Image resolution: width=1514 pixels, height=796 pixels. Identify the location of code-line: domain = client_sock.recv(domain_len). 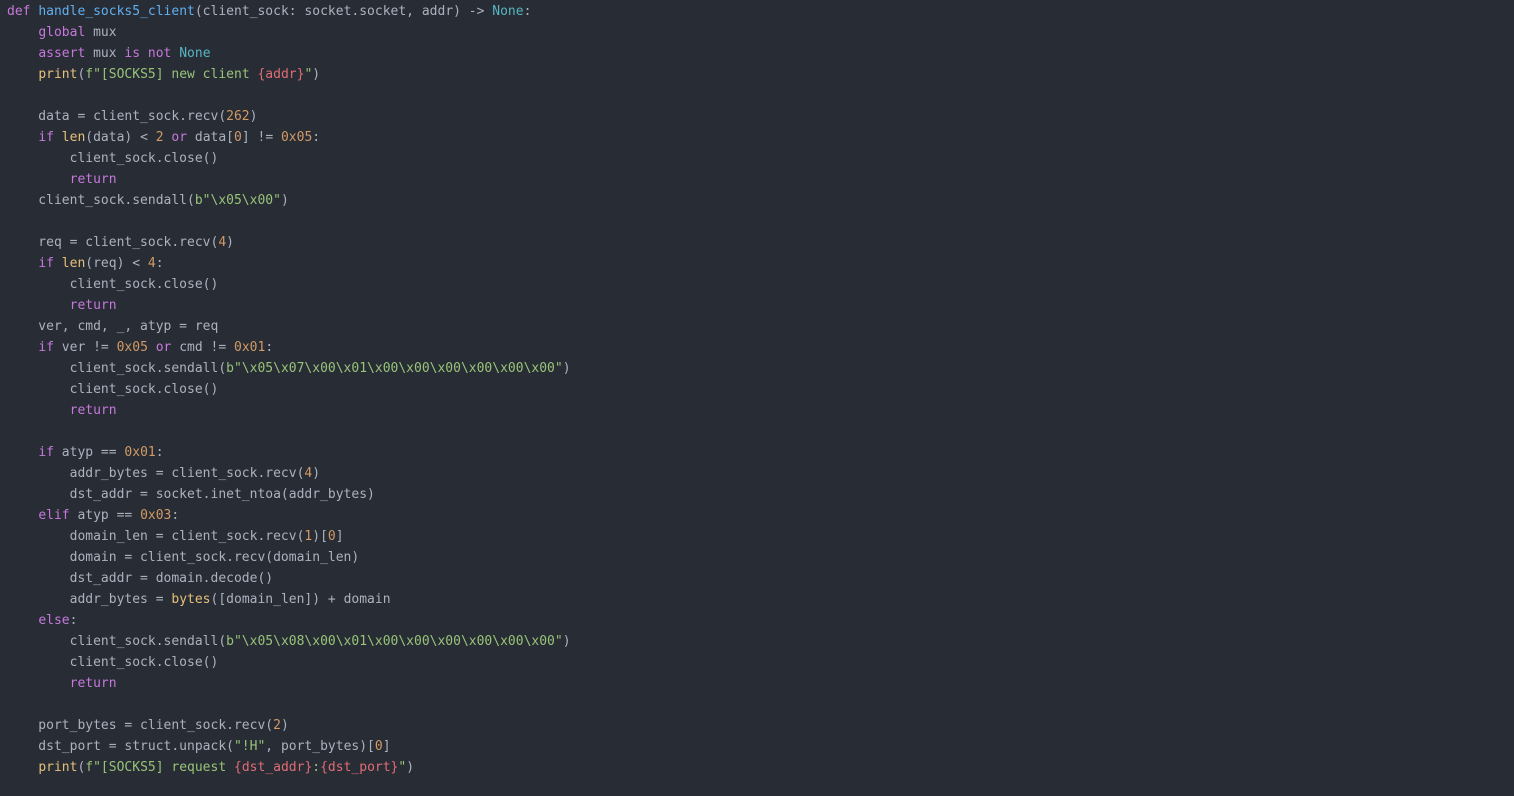
(289, 557).